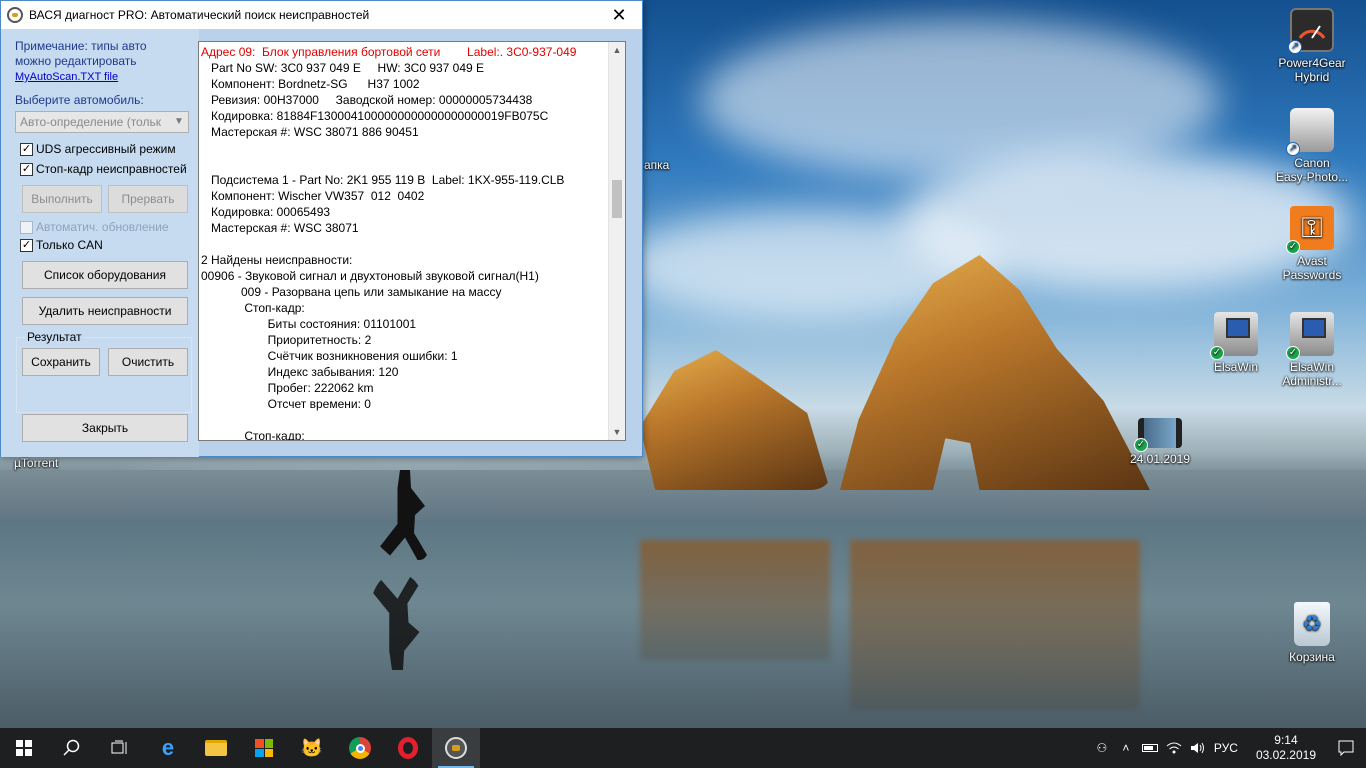 This screenshot has height=768, width=1366. What do you see at coordinates (1150, 748) in the screenshot?
I see `battery-icon` at bounding box center [1150, 748].